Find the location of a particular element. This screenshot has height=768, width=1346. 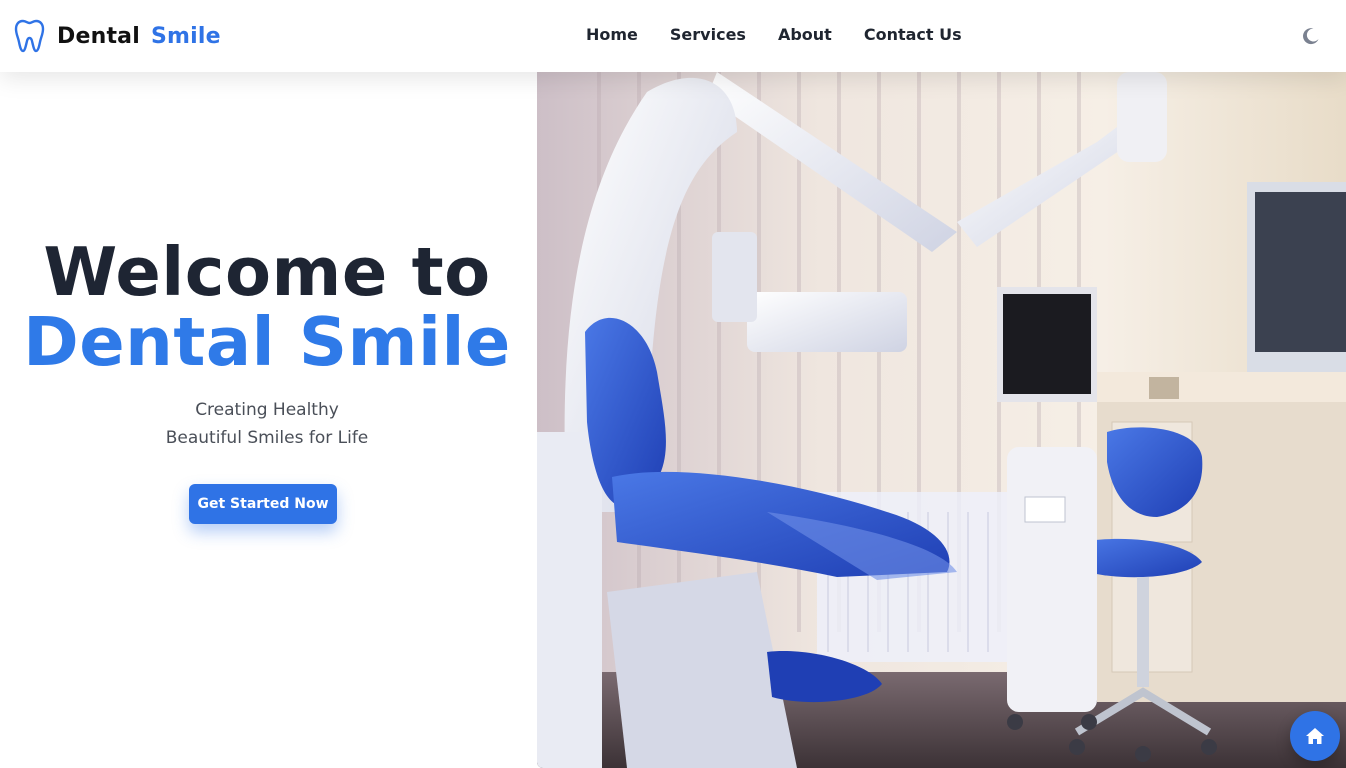

nav-contact-us: Contact Us is located at coordinates (913, 34).